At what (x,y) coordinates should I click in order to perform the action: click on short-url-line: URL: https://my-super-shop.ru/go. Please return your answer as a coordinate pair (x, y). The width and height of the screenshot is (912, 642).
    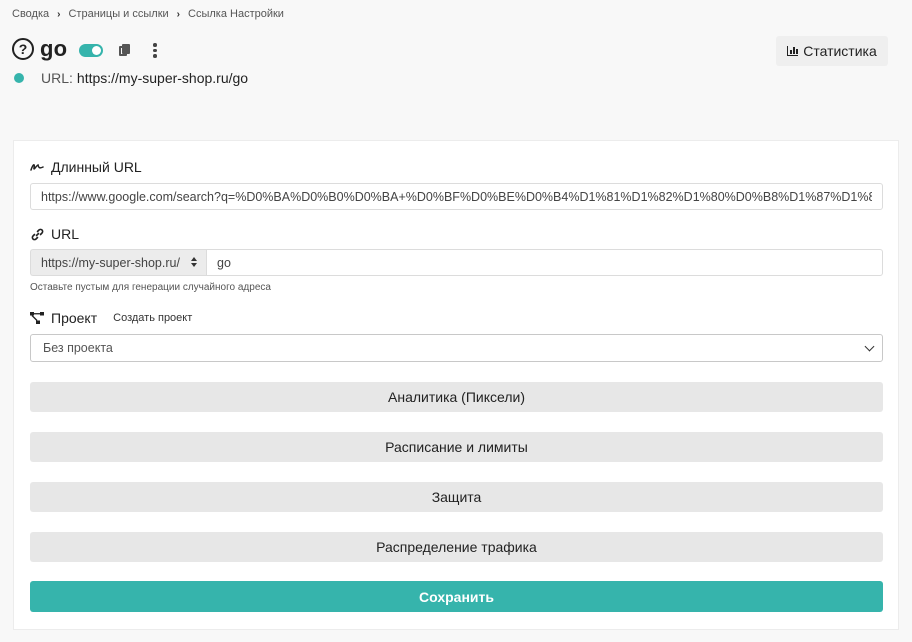
    Looking at the image, I should click on (131, 78).